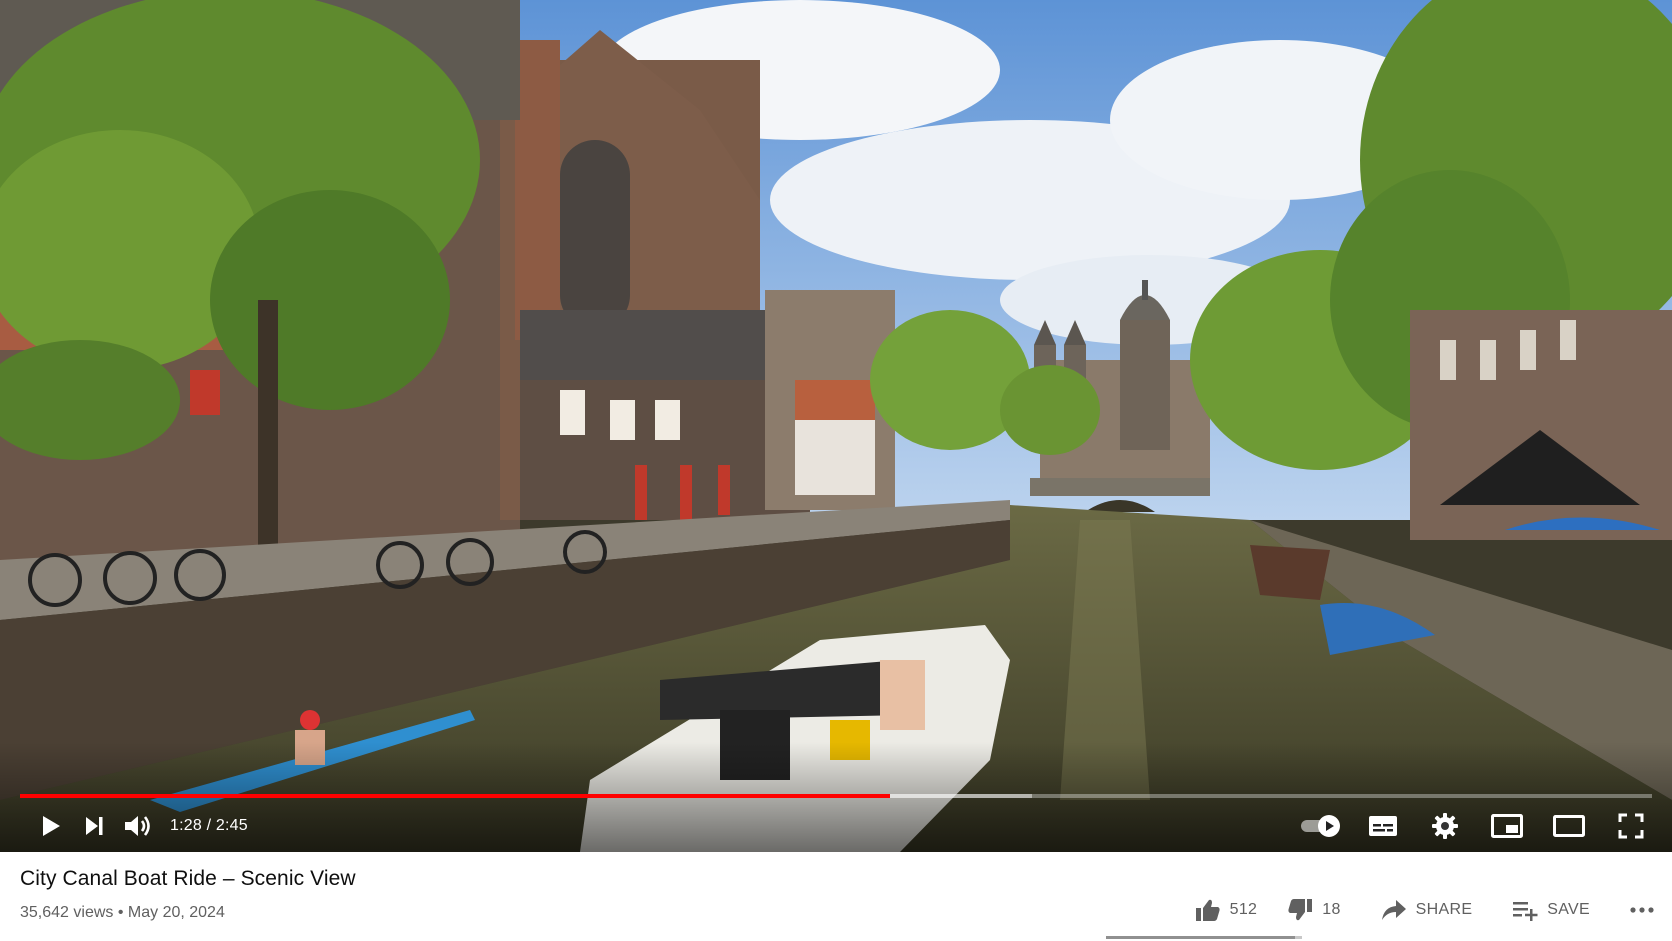 The width and height of the screenshot is (1672, 941). Describe the element at coordinates (1525, 911) in the screenshot. I see `playlist-add-icon` at that location.